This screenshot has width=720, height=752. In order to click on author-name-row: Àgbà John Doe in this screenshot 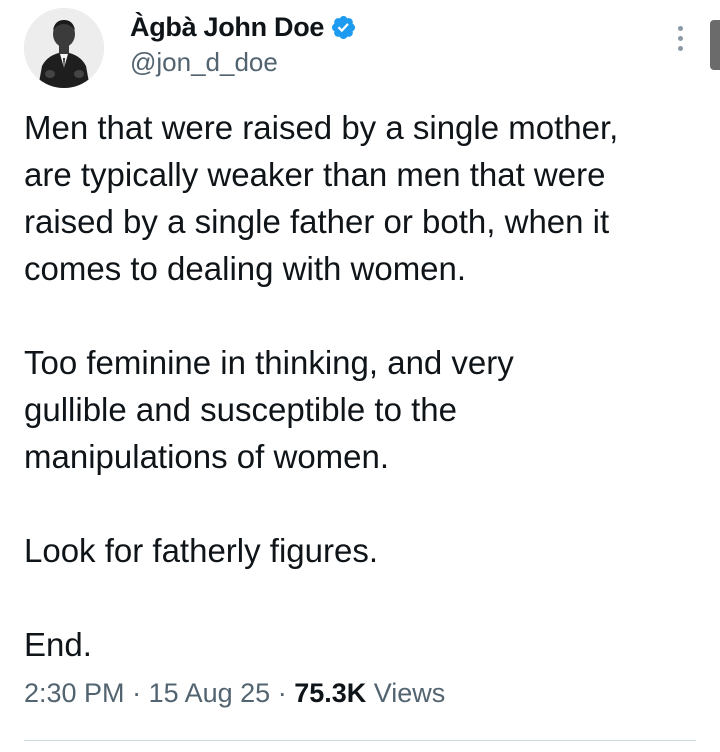, I will do `click(243, 27)`.